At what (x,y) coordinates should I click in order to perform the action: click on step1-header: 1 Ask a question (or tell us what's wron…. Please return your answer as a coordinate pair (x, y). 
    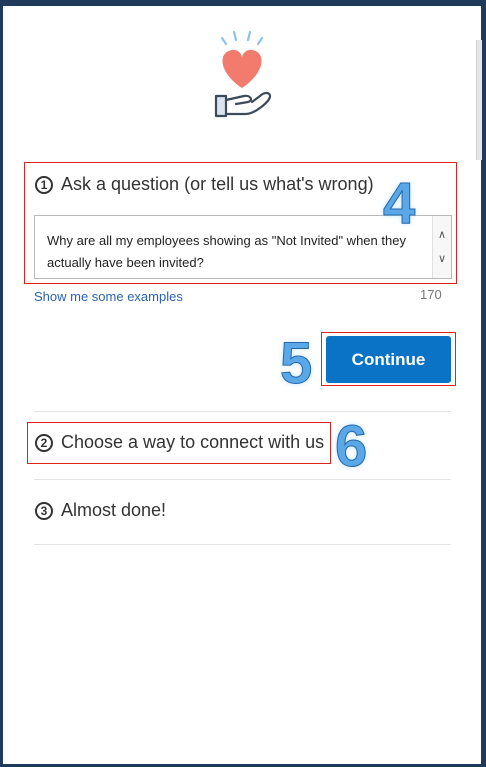
    Looking at the image, I should click on (204, 184).